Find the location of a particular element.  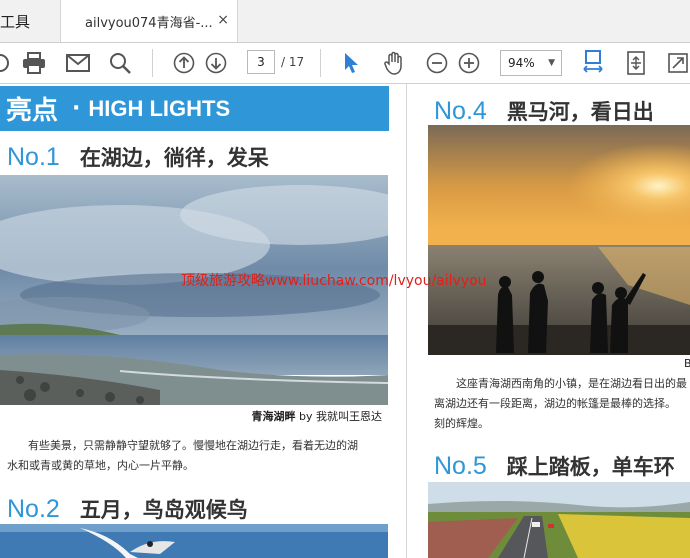

section-1-paragraph: 有些美景，只需静静守望就够了。慢慢地在湖边行走，看着无边的湖 is located at coordinates (208, 446).